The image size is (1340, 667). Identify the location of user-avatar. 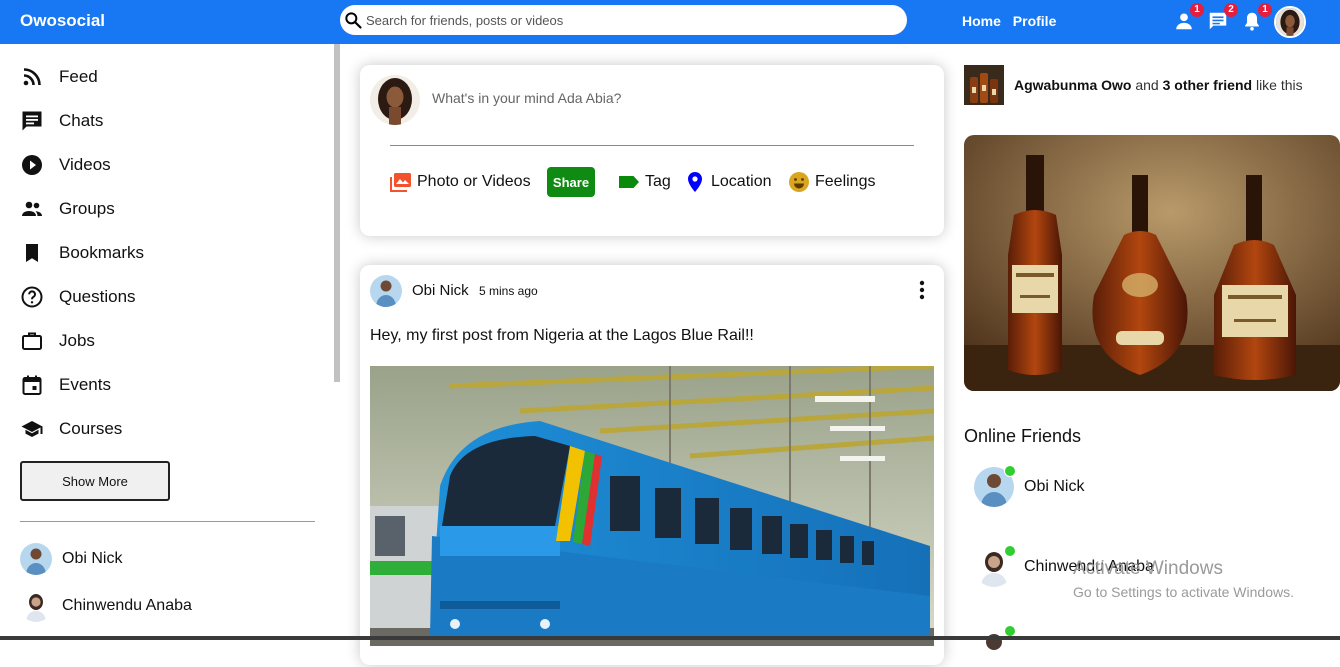
(1290, 22).